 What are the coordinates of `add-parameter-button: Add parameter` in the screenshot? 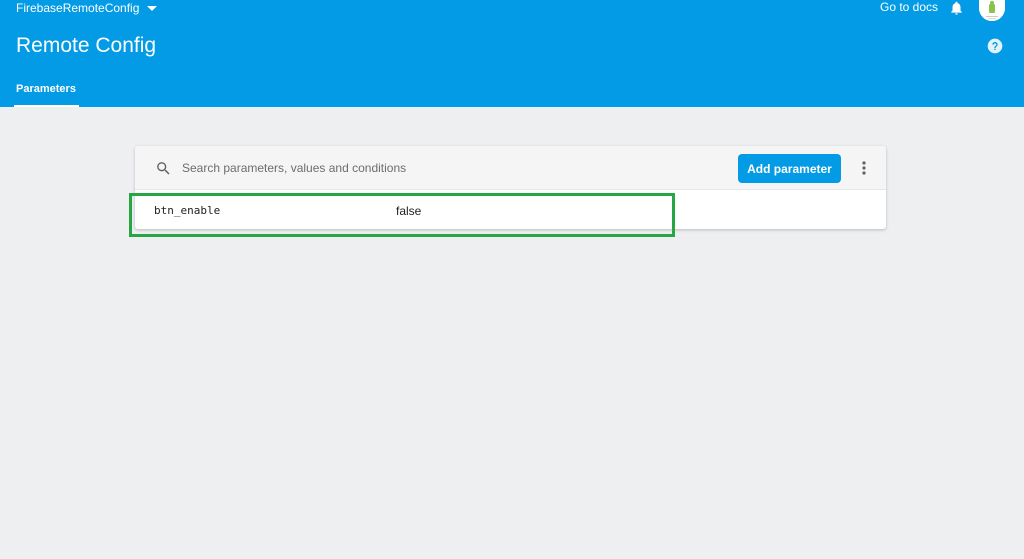 It's located at (789, 168).